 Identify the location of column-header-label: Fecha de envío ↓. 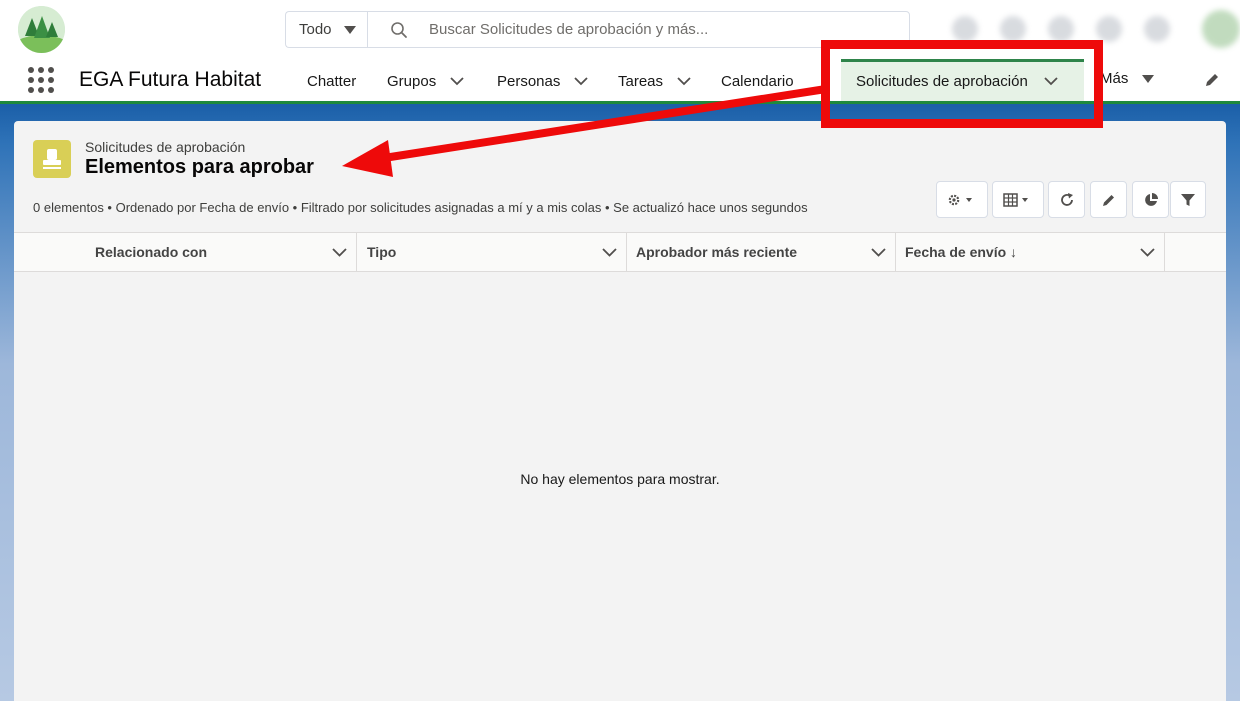
(961, 252).